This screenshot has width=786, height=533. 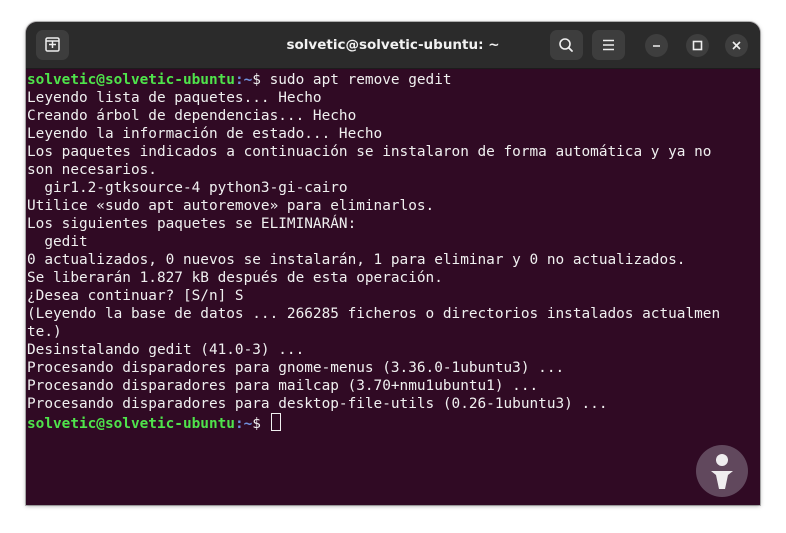 What do you see at coordinates (44, 332) in the screenshot?
I see `output-line: te.)` at bounding box center [44, 332].